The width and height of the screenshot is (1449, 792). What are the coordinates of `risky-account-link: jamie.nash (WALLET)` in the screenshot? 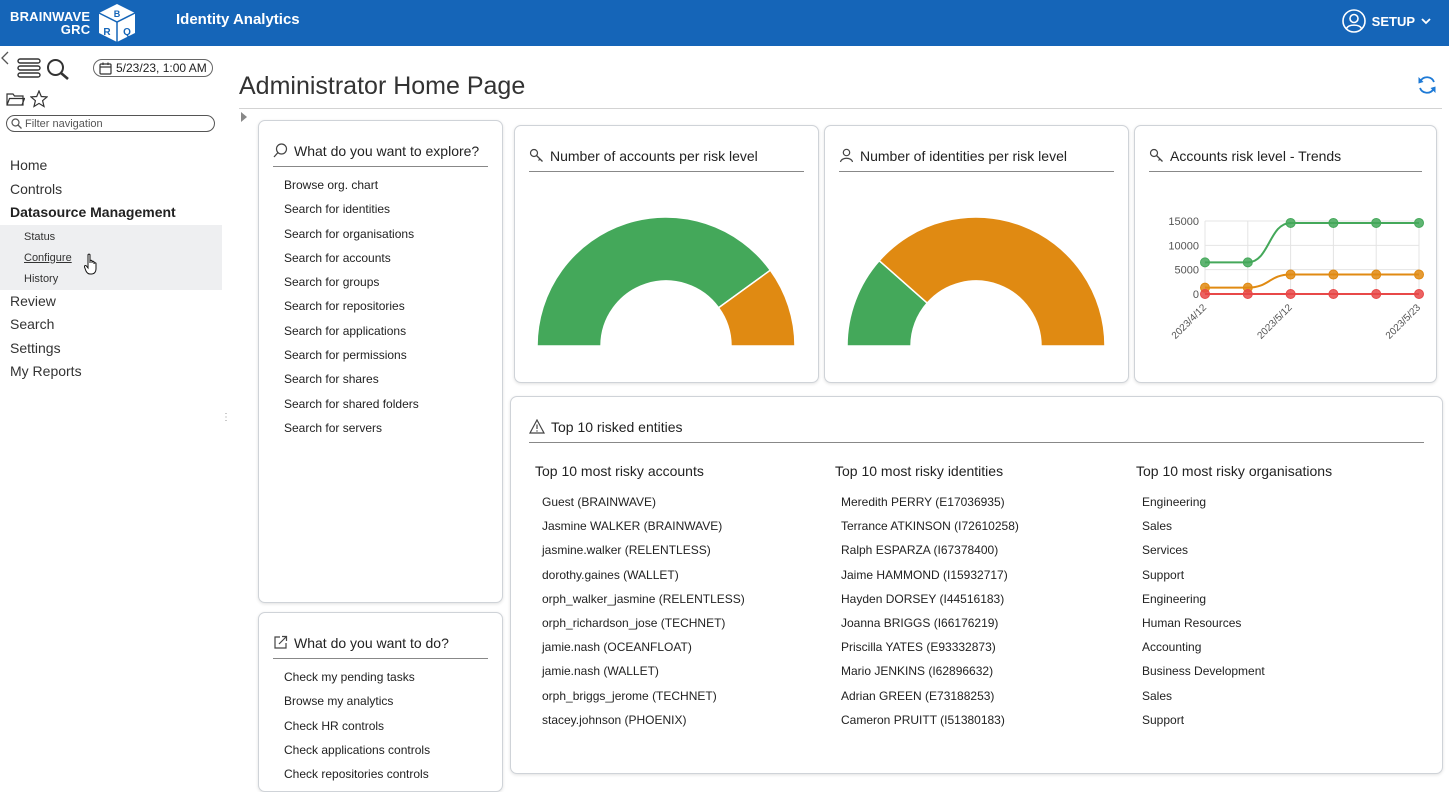 It's located at (643, 671).